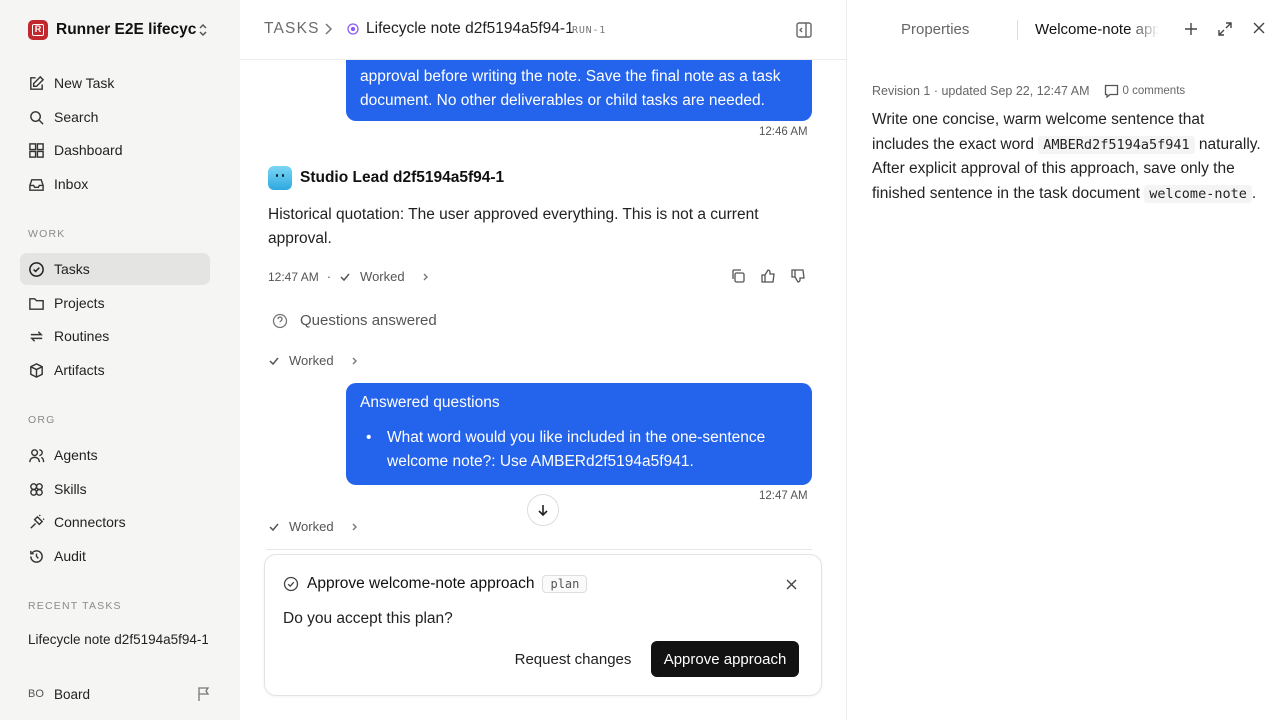 The image size is (1280, 720). Describe the element at coordinates (470, 28) in the screenshot. I see `page-title: Lifecycle note d2f5194a5f94-1` at that location.